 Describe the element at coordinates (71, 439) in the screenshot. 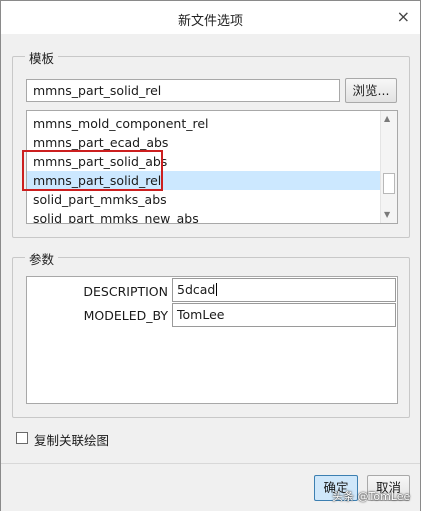

I see `copy-drawing-label: 复制关联绘图` at that location.